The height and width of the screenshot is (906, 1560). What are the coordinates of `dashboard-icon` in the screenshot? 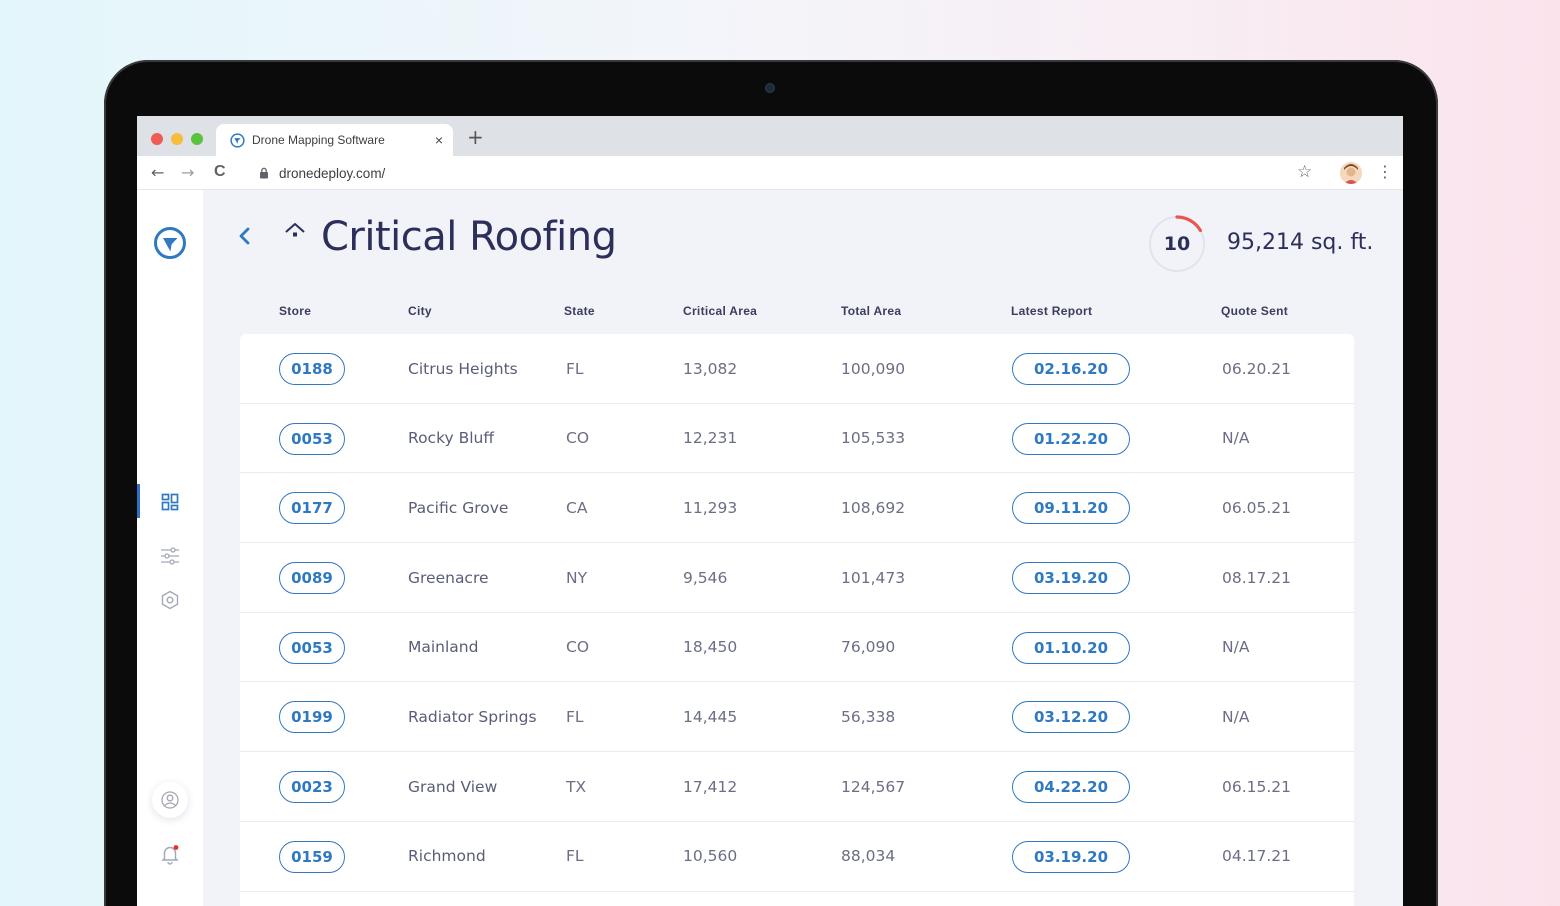 It's located at (170, 502).